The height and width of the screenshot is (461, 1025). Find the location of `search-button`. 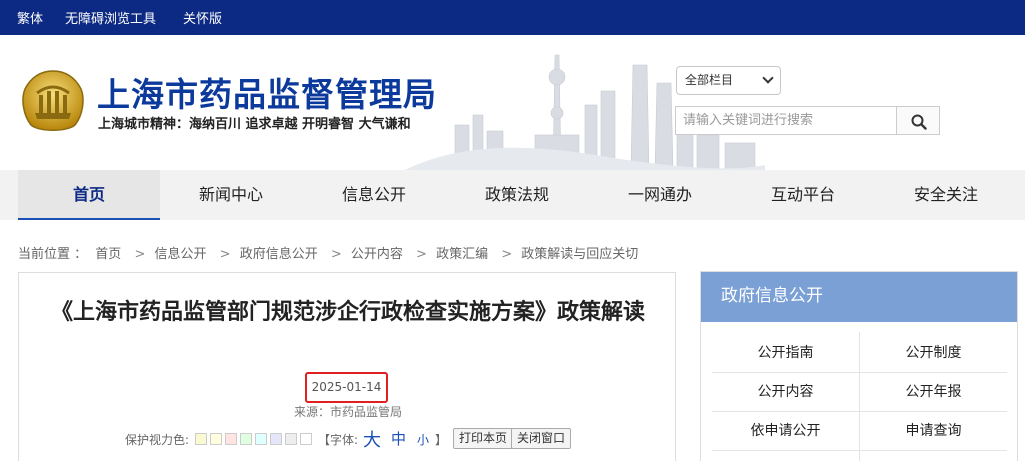

search-button is located at coordinates (918, 120).